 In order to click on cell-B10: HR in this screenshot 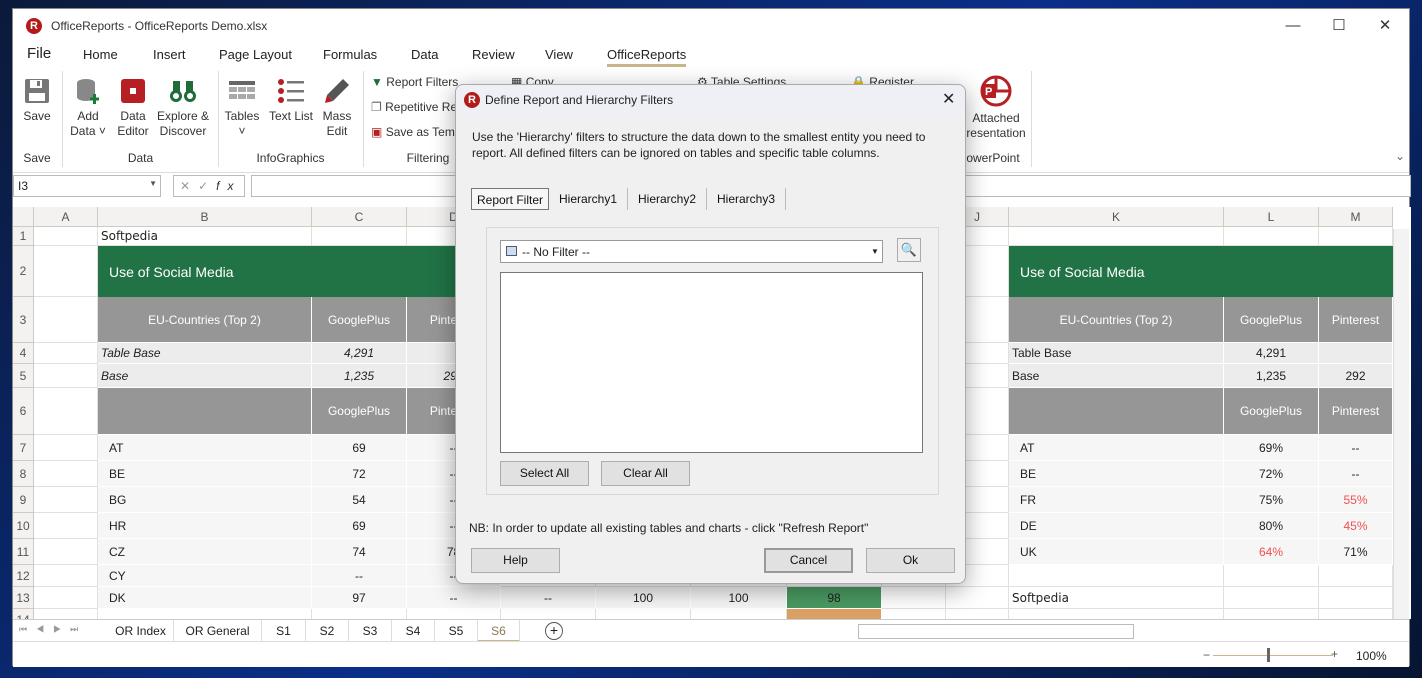, I will do `click(205, 526)`.